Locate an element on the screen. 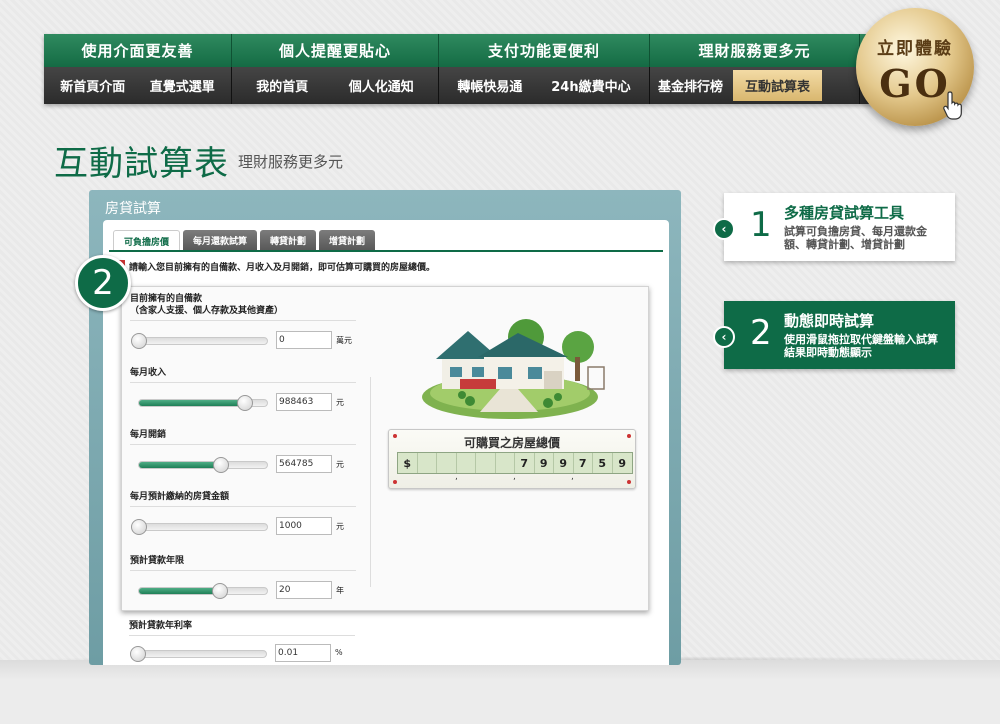  page-subtitle: 理財服務更多元 is located at coordinates (291, 162).